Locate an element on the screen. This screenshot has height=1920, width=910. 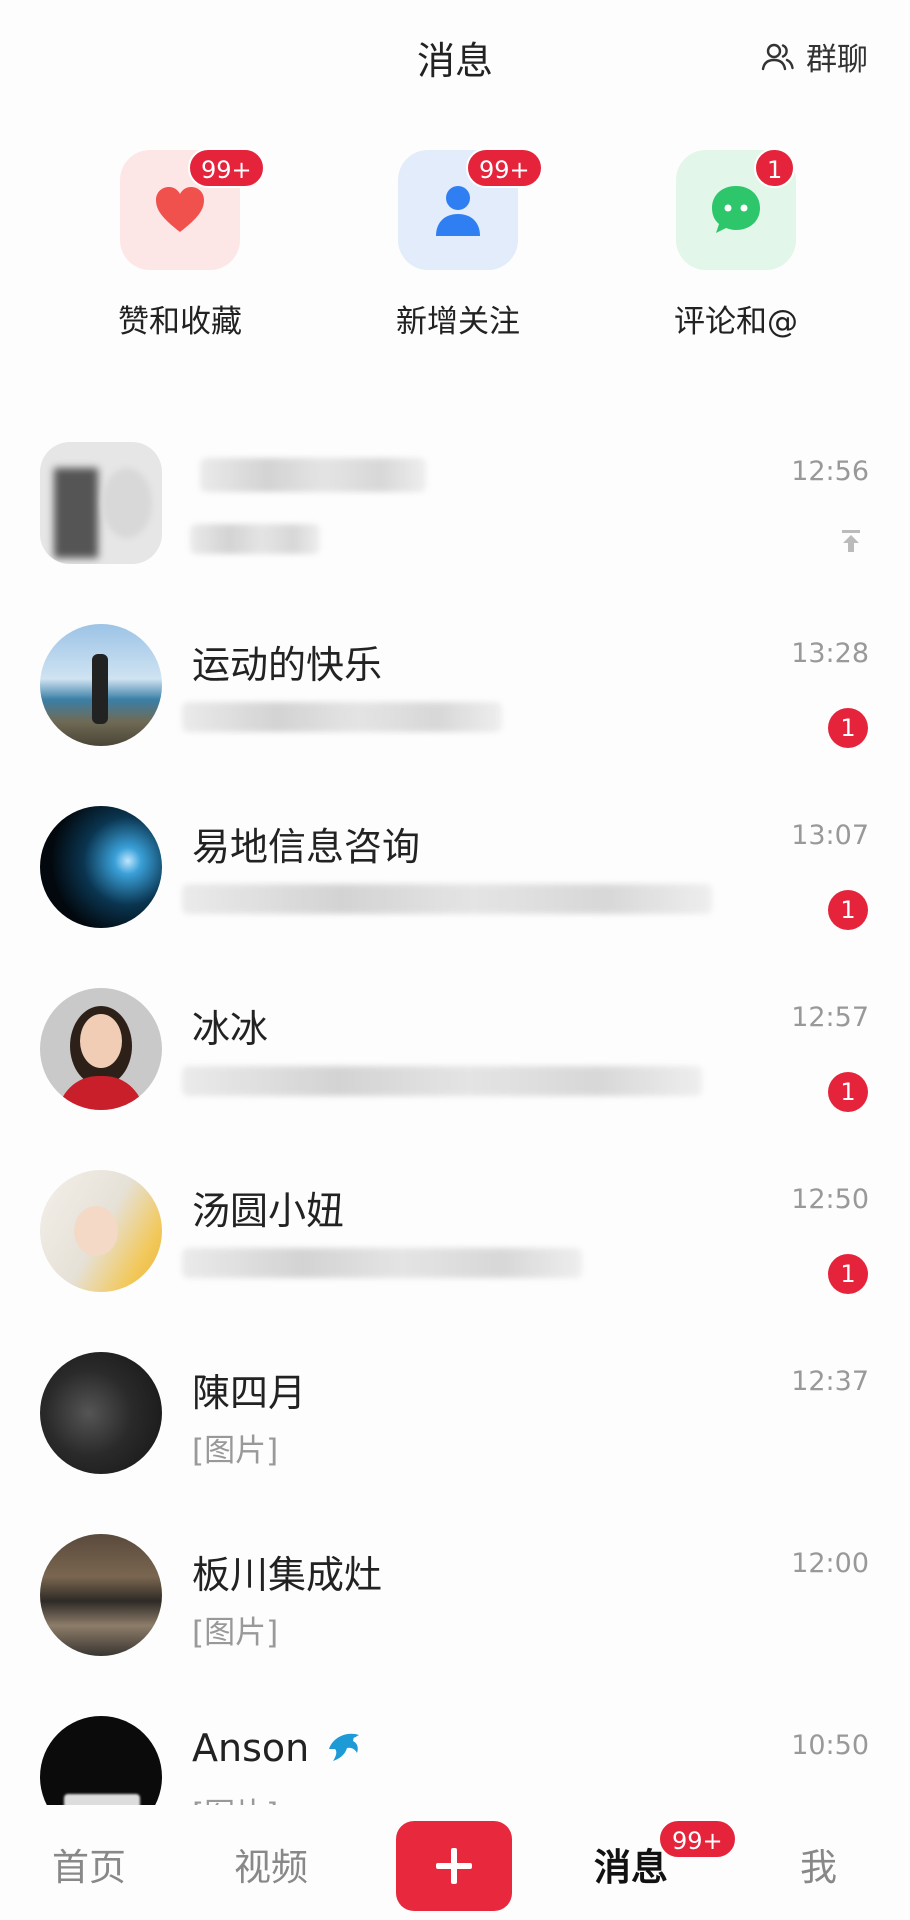
likes-badge: 99+ is located at coordinates (226, 168).